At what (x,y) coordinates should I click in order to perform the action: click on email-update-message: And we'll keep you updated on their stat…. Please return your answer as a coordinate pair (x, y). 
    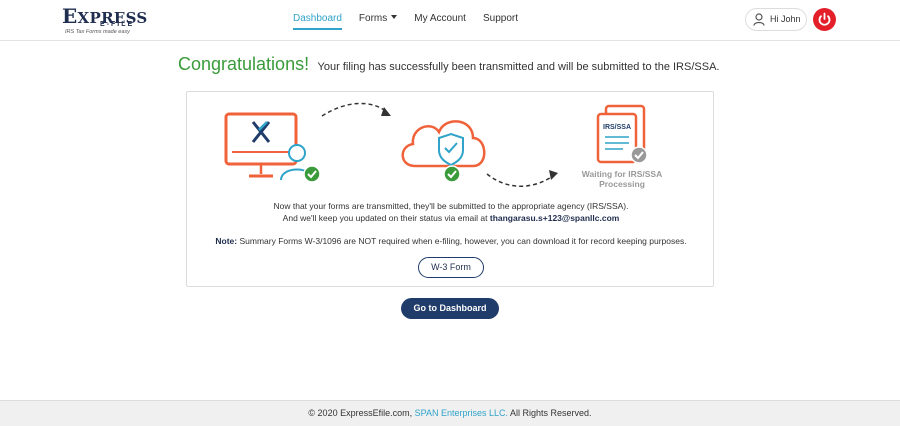
    Looking at the image, I should click on (451, 218).